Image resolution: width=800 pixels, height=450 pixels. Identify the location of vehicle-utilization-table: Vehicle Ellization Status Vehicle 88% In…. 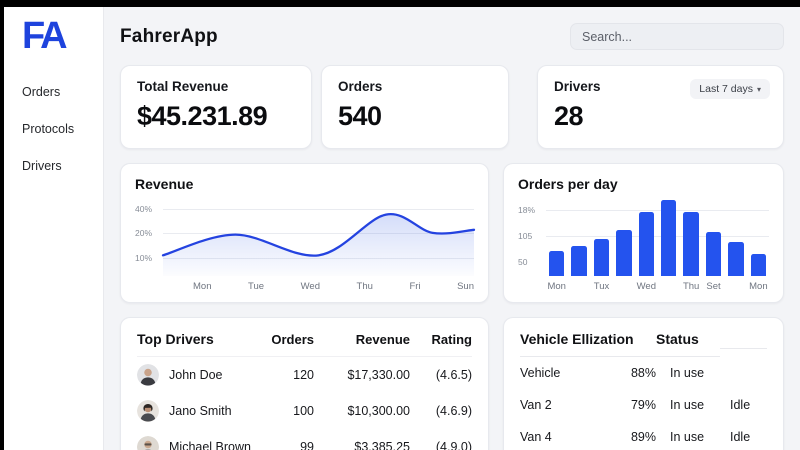
(643, 390).